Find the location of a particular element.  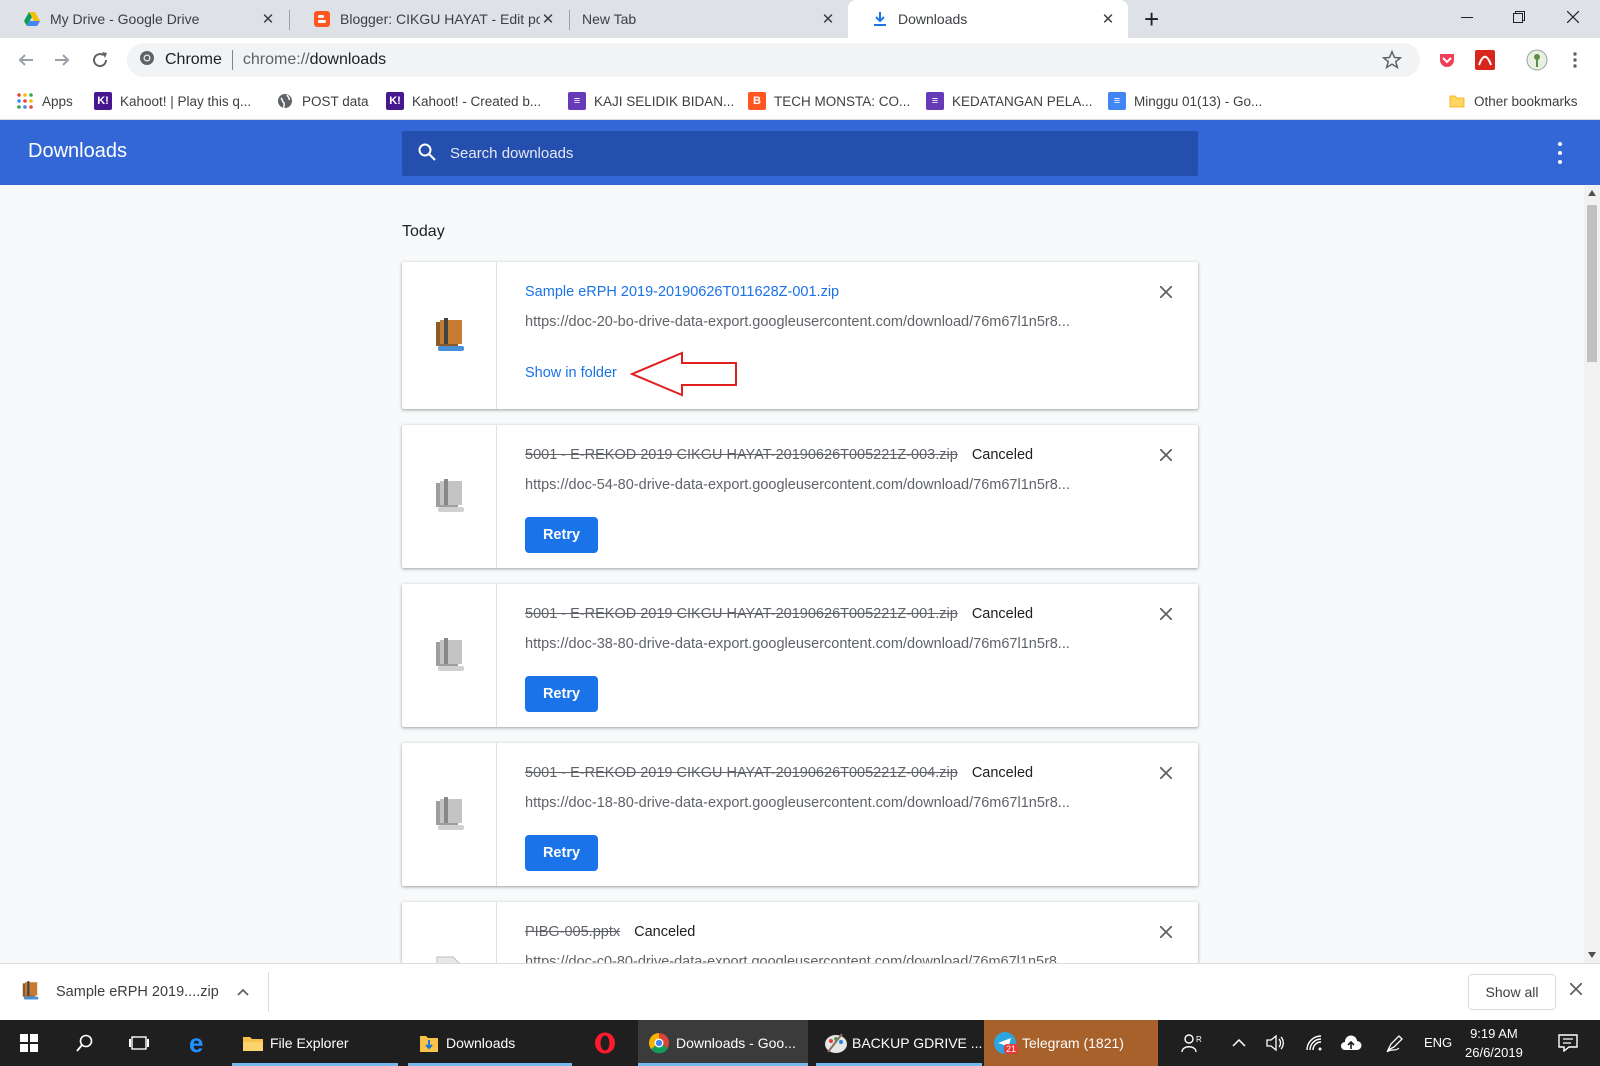

edge-browser-icon: e is located at coordinates (199, 1043).